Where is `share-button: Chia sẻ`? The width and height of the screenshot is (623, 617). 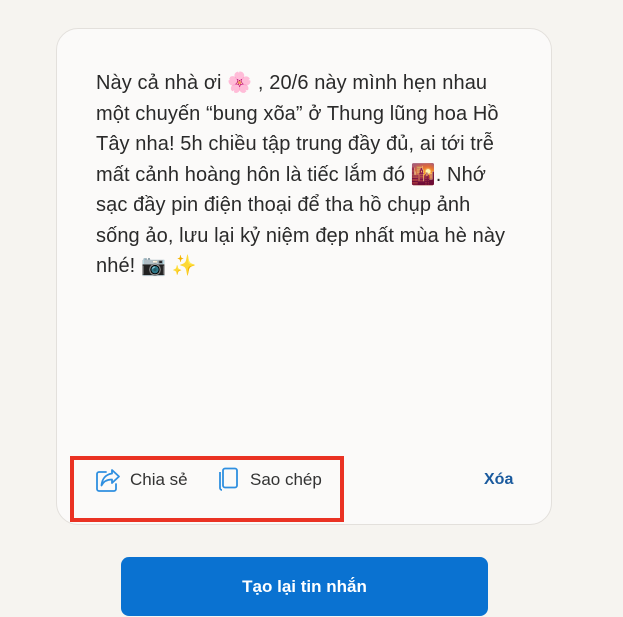 share-button: Chia sẻ is located at coordinates (141, 480).